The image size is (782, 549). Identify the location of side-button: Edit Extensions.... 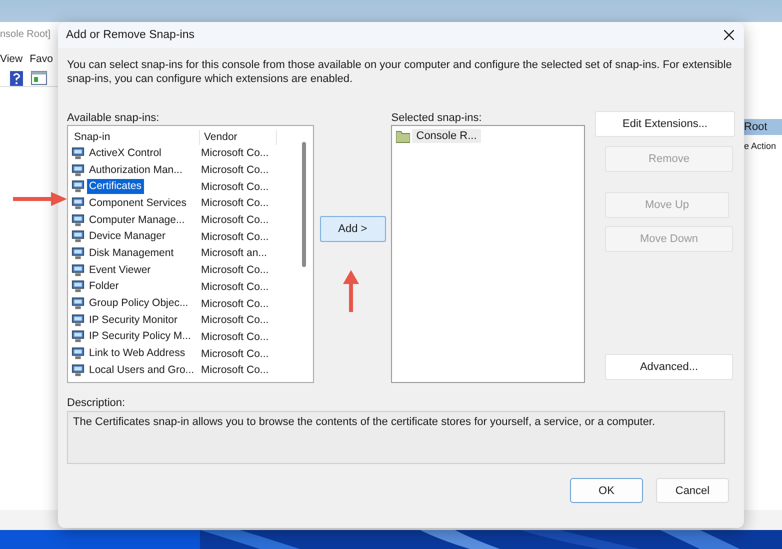
(665, 124).